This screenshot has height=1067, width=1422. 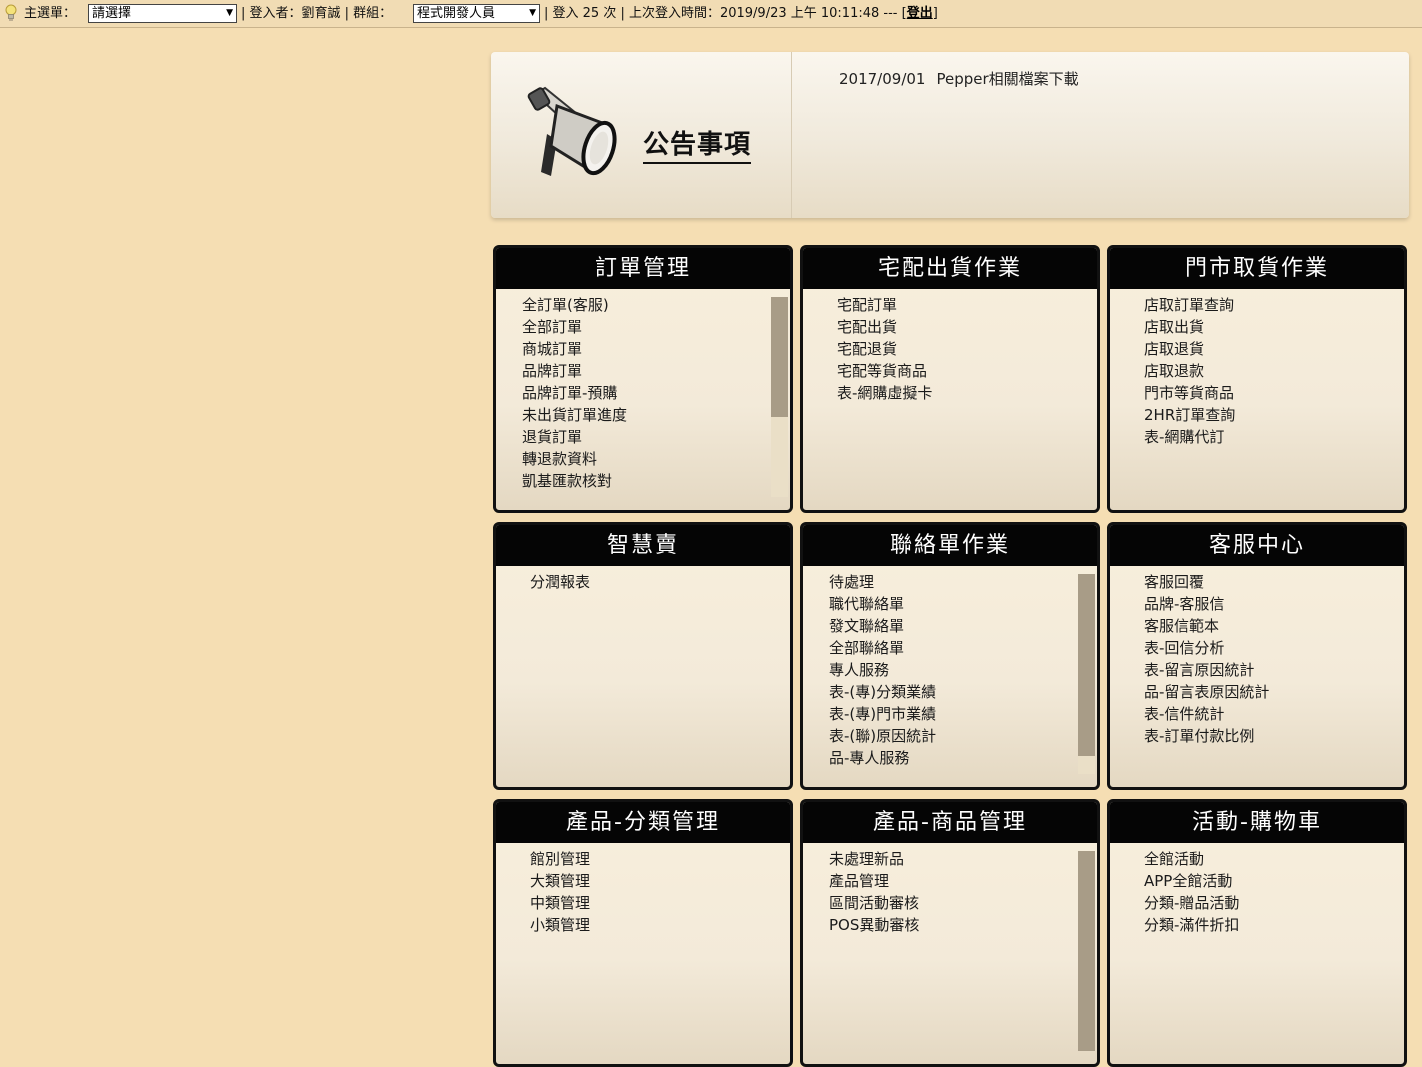 I want to click on announcement-text: Pepper相關檔案下載, so click(x=1007, y=79).